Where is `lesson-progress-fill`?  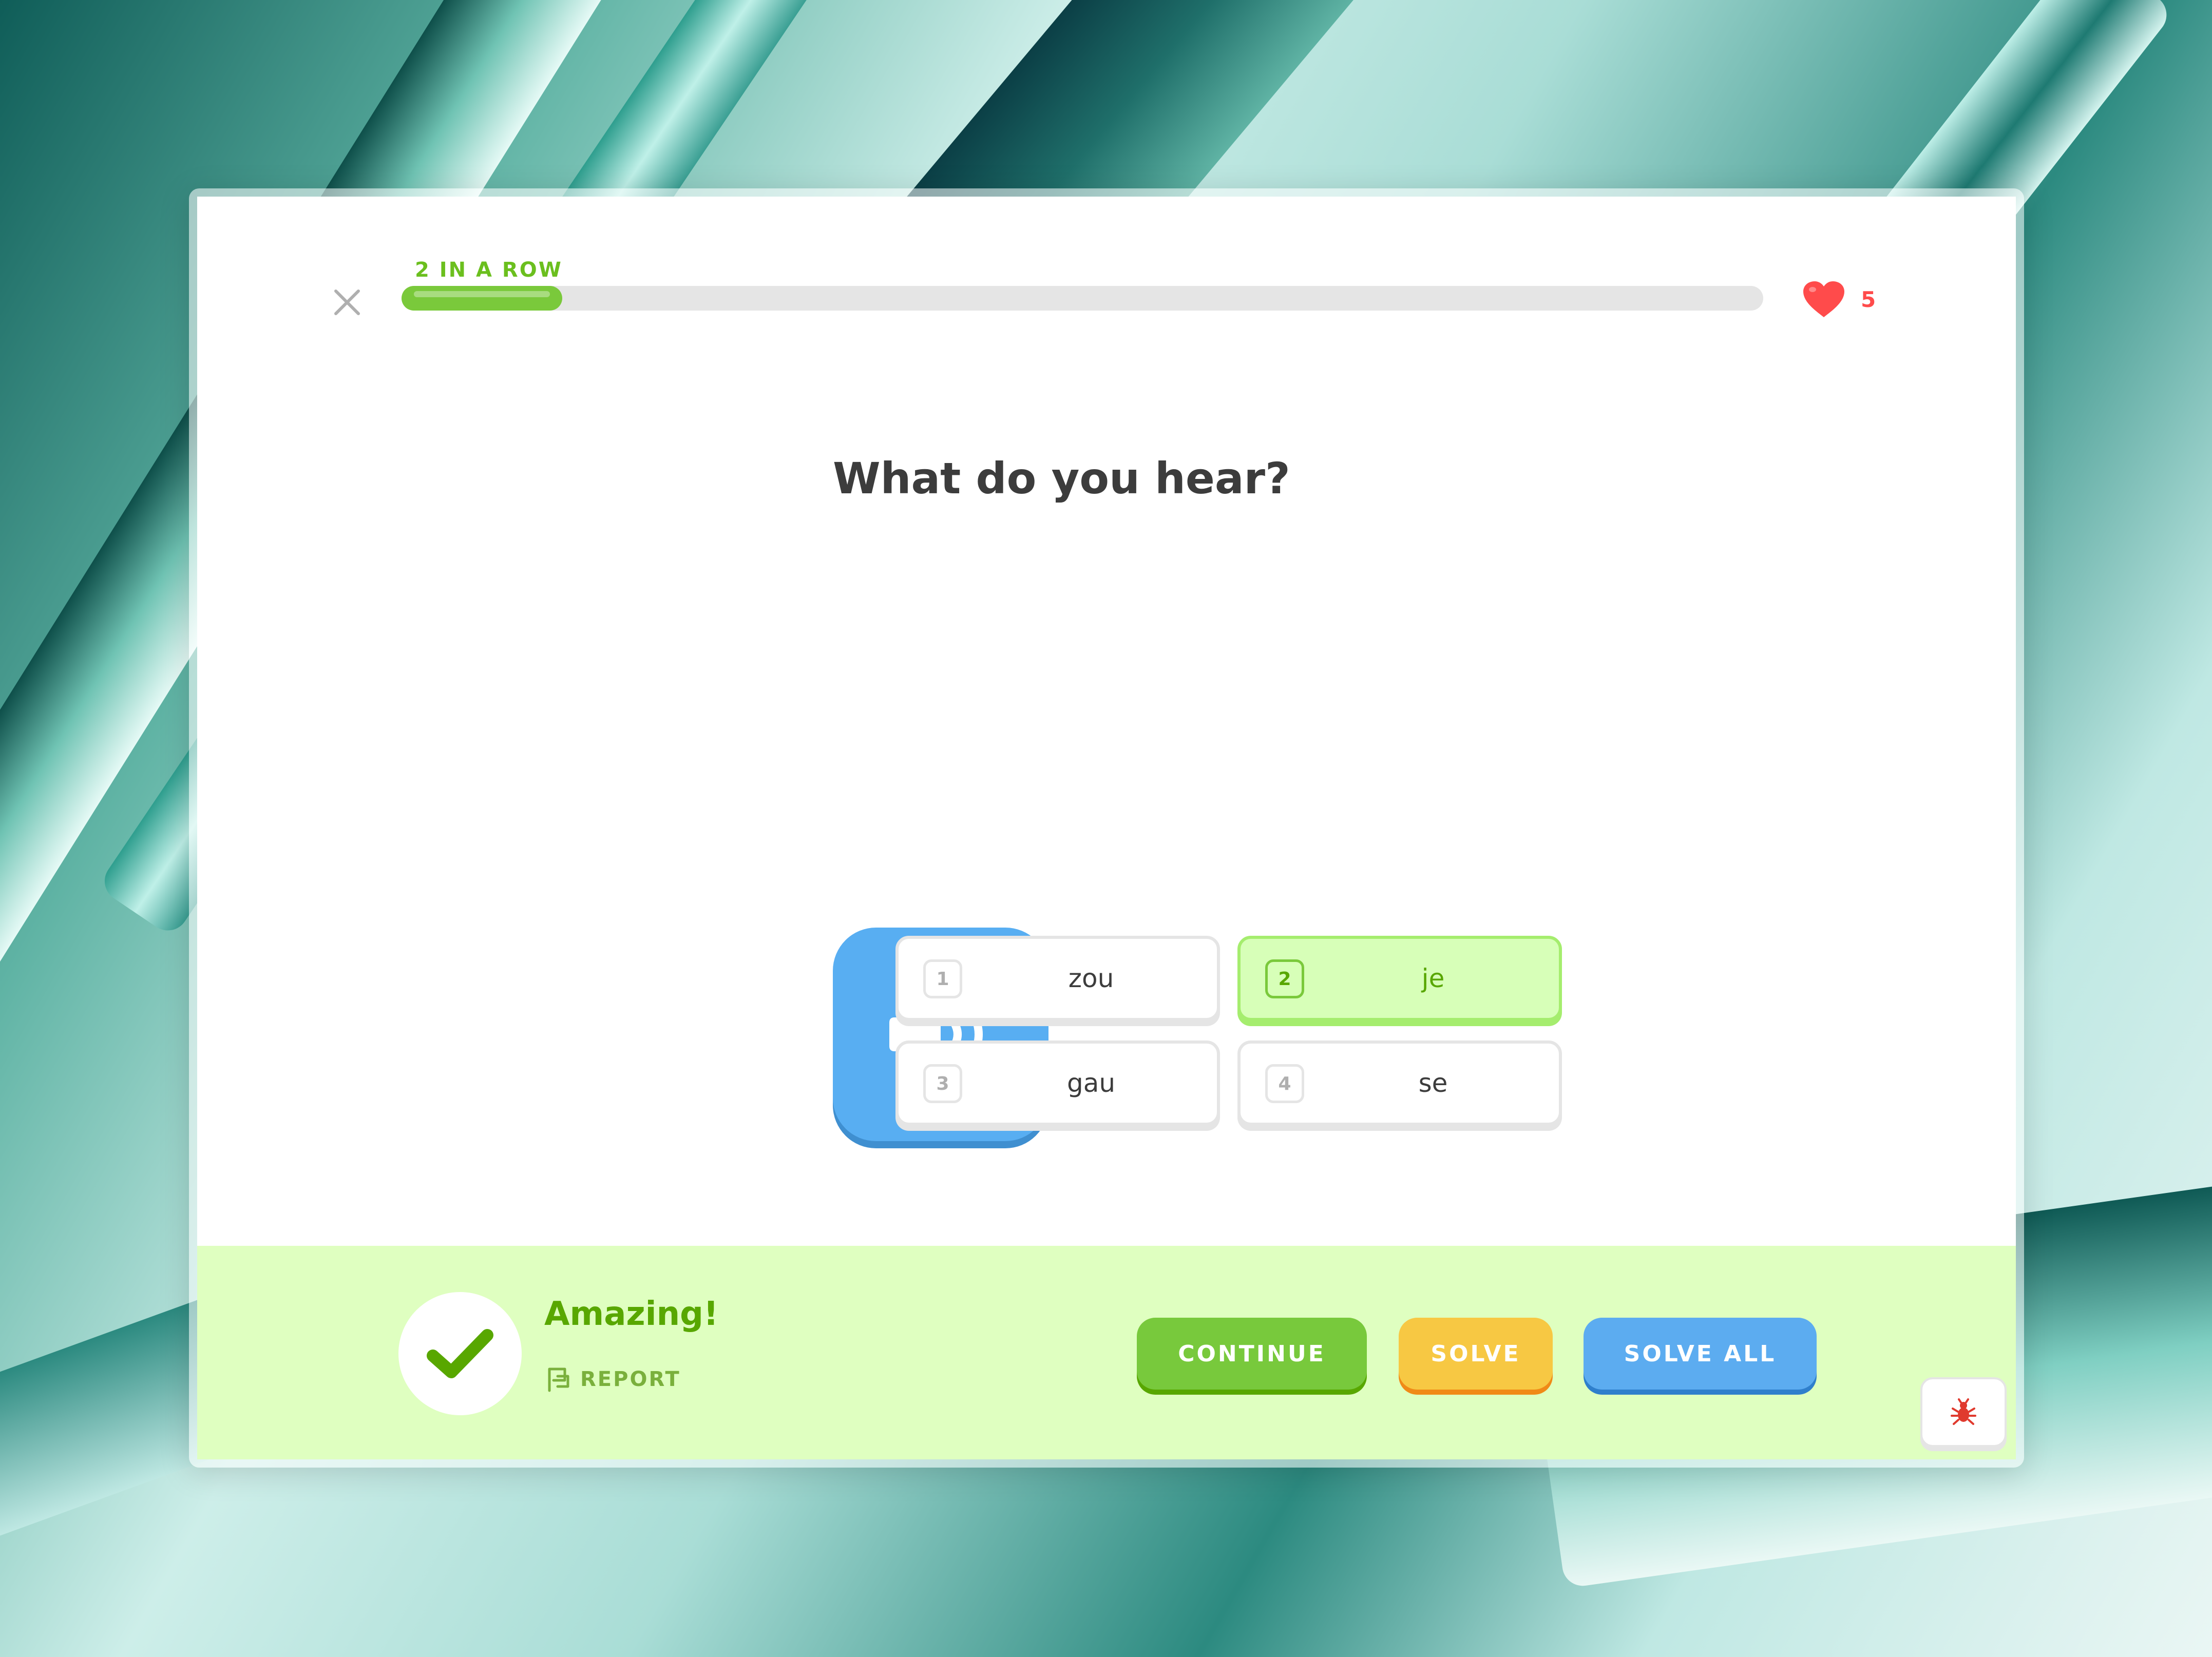
lesson-progress-fill is located at coordinates (482, 298).